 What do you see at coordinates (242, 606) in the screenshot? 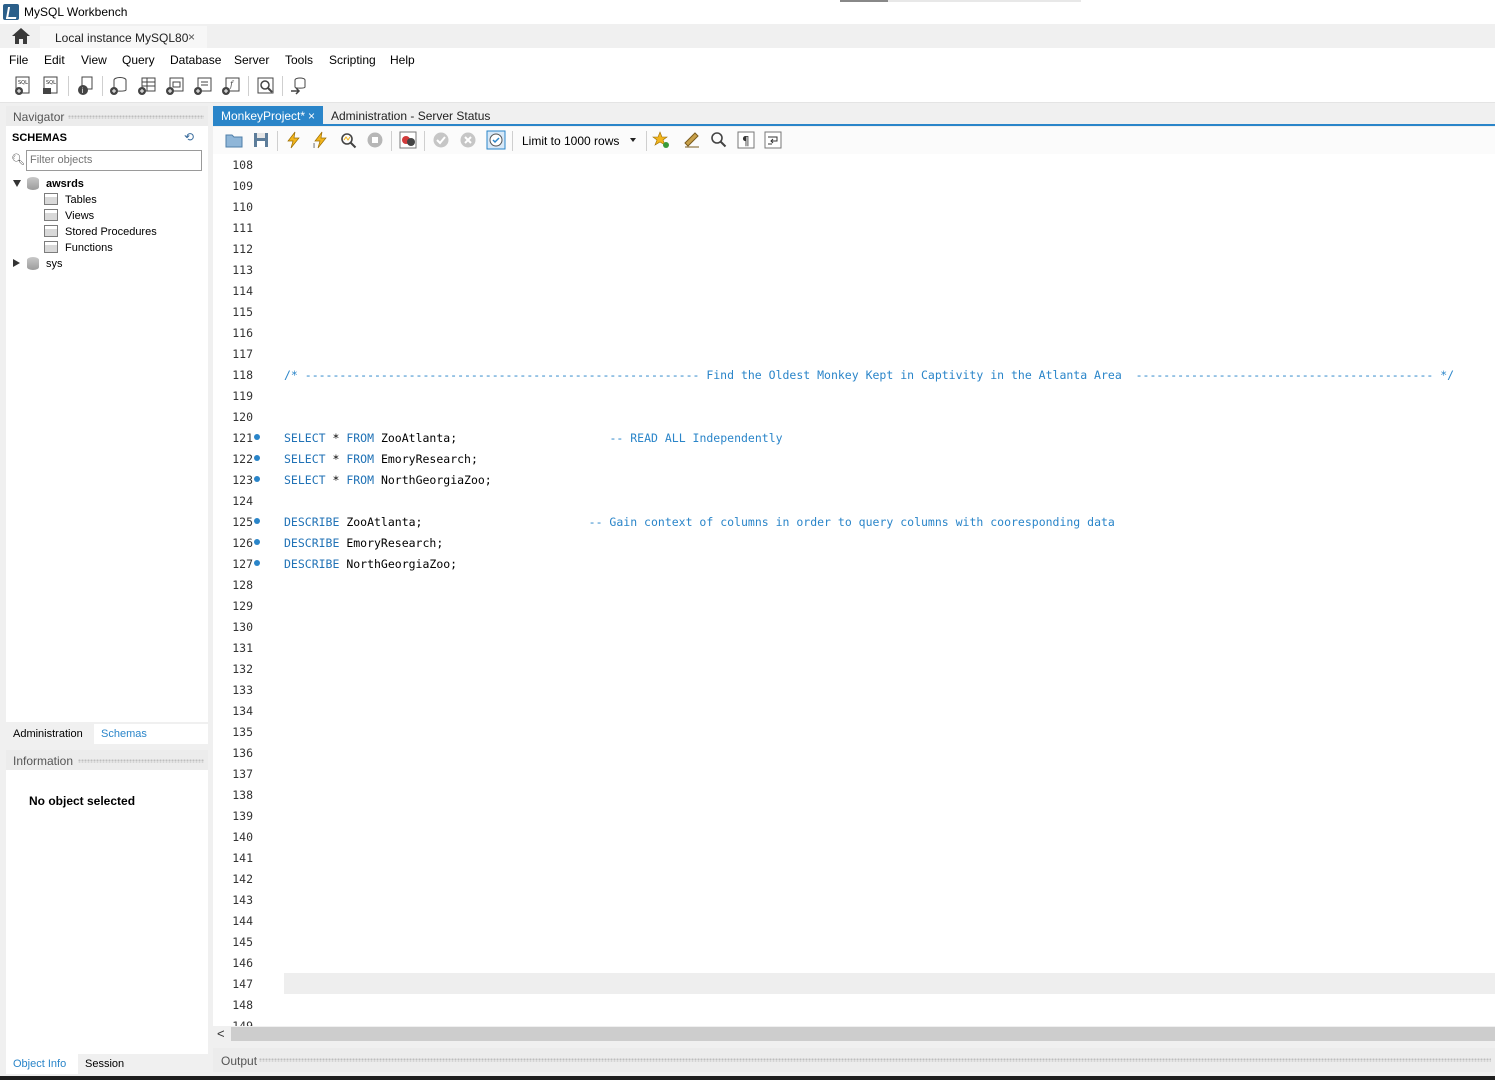
I see `line-number: 129` at bounding box center [242, 606].